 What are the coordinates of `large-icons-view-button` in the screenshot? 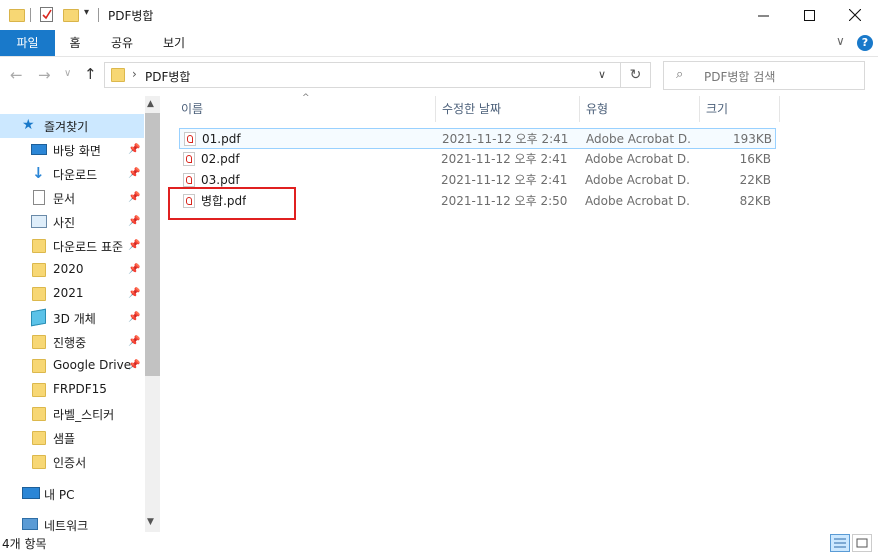 It's located at (862, 543).